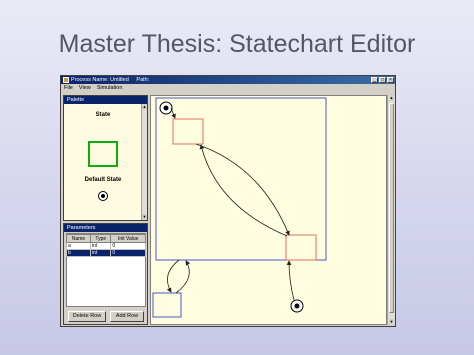 Image resolution: width=474 pixels, height=355 pixels. What do you see at coordinates (103, 154) in the screenshot?
I see `palette-state-tool` at bounding box center [103, 154].